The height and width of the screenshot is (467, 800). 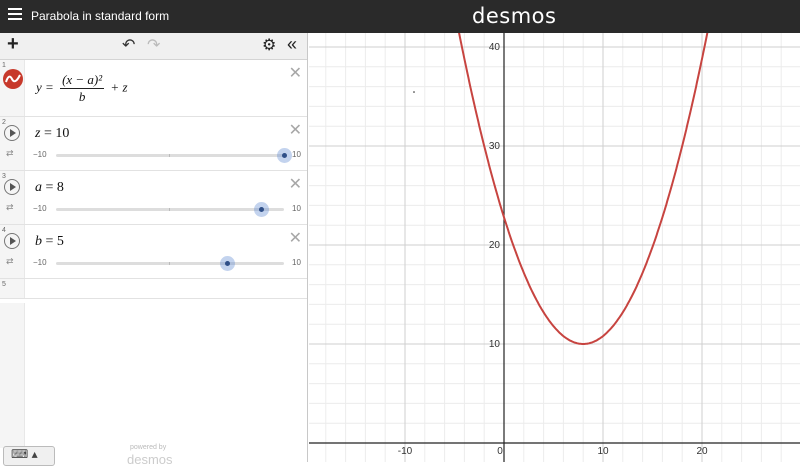 I want to click on formula-lhs: y, so click(x=39, y=87).